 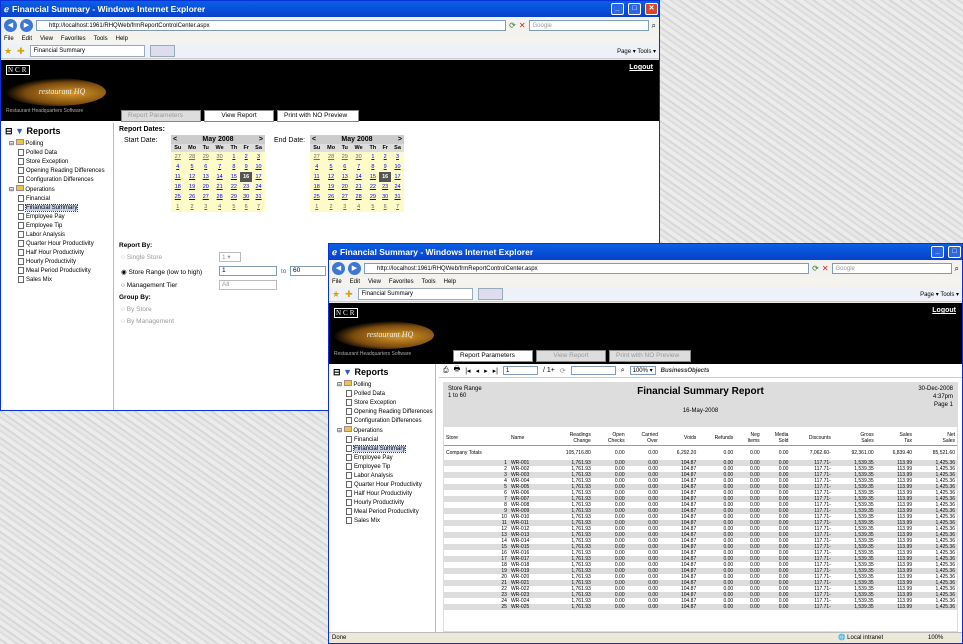 What do you see at coordinates (57, 170) in the screenshot?
I see `tree-item: Opening Reading Differences` at bounding box center [57, 170].